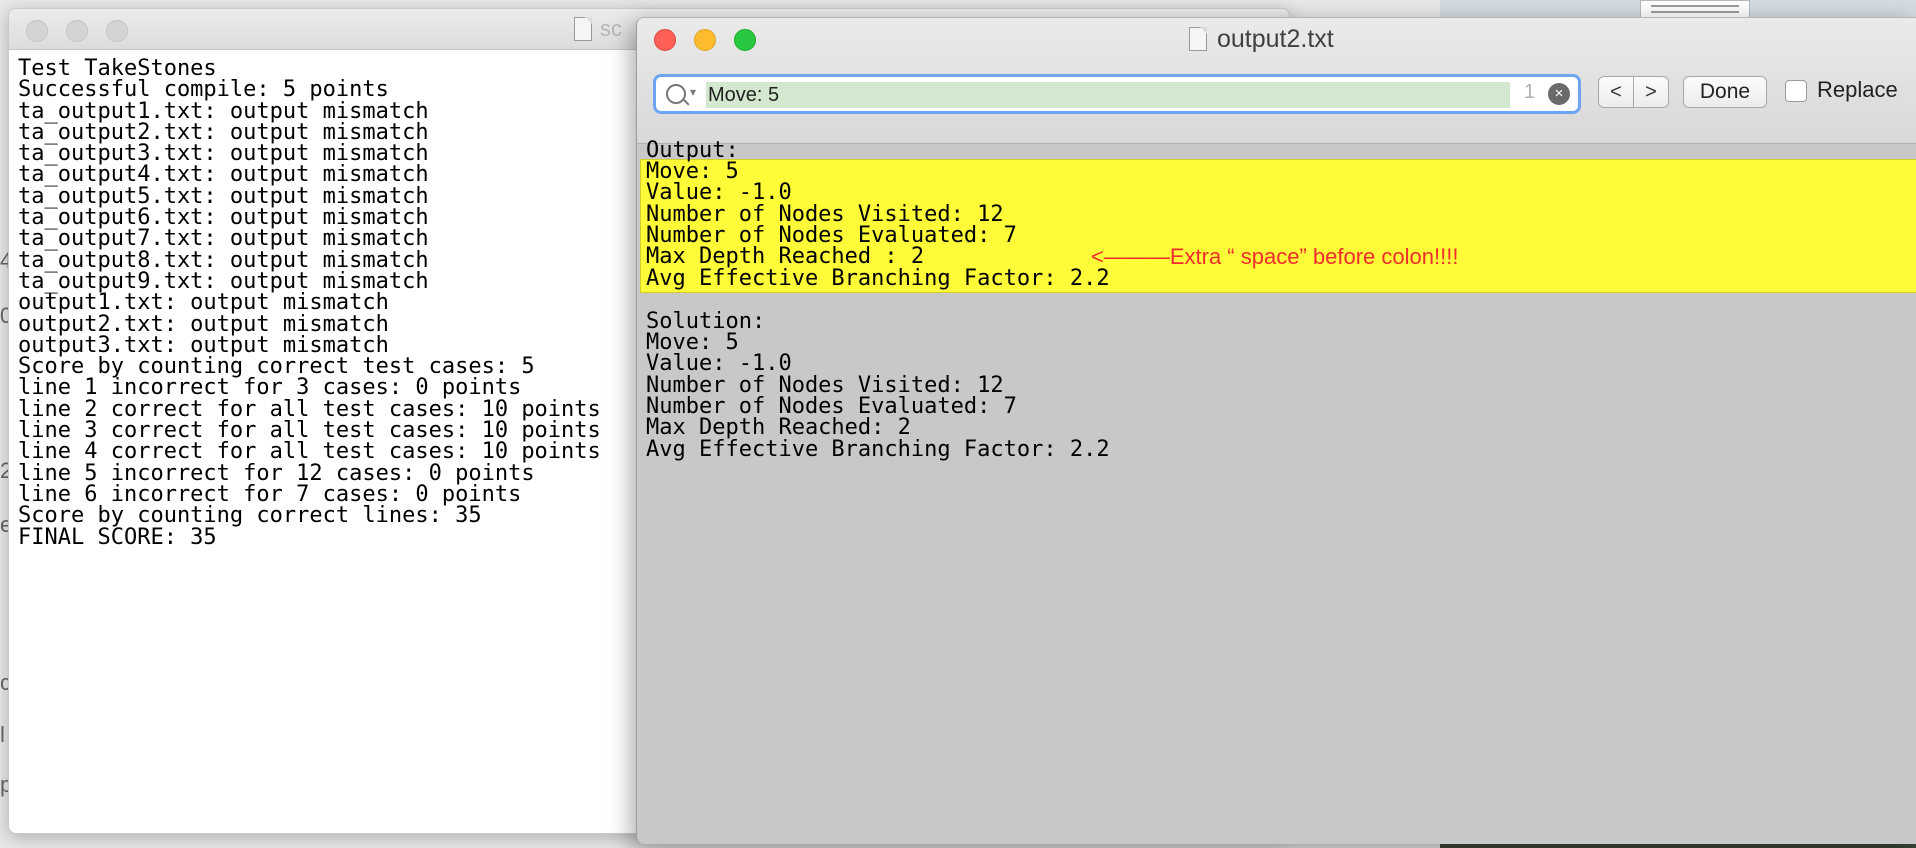 This screenshot has height=848, width=1916. Describe the element at coordinates (203, 345) in the screenshot. I see `score-line: output3.txt: output mismatch` at that location.